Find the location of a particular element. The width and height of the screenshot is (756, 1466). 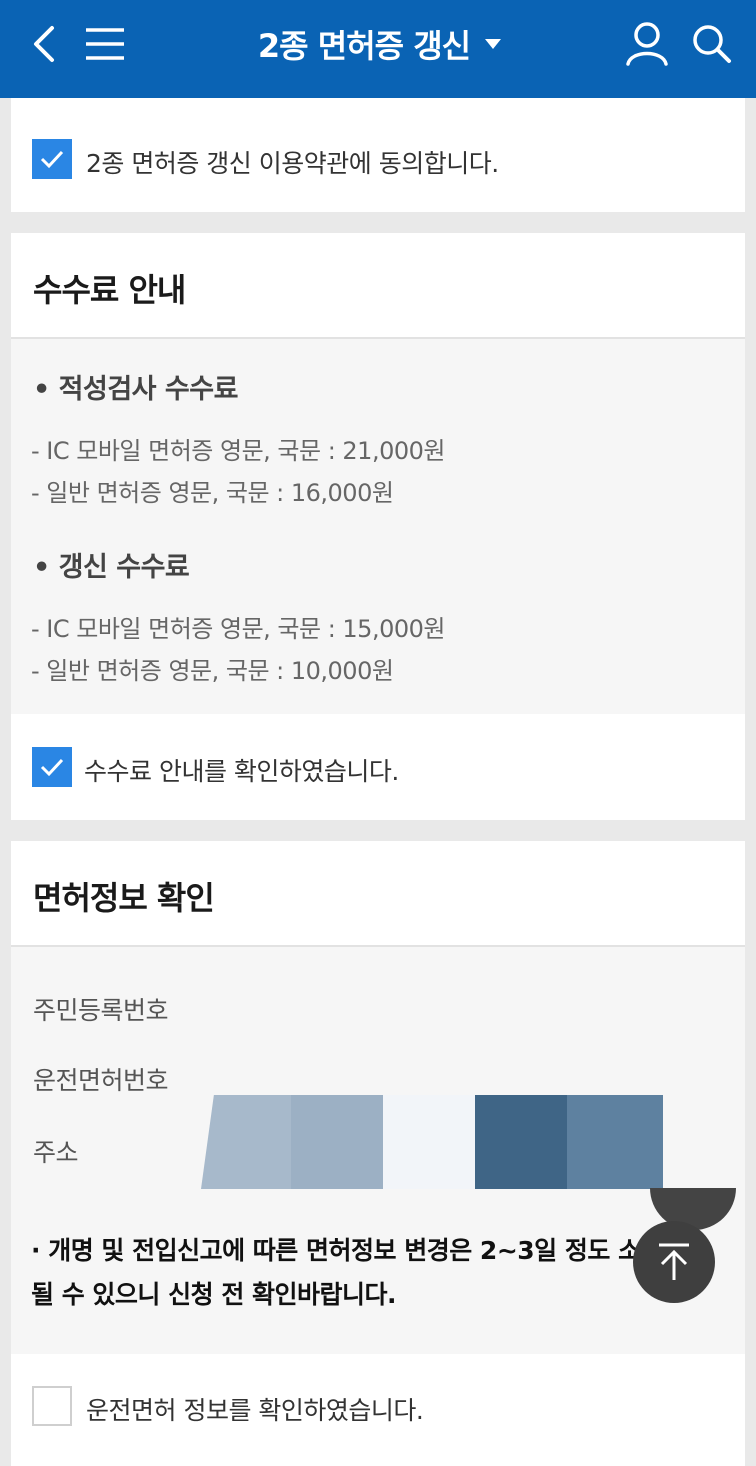

license-confirm-label: 운전면허 정보를 확인하였습니다. is located at coordinates (255, 1409).